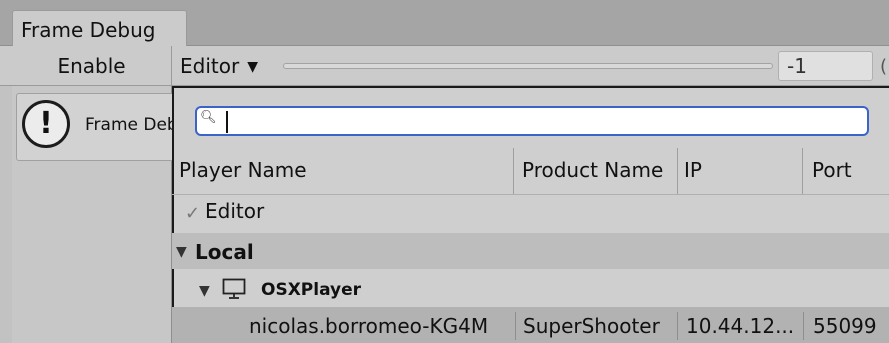 This screenshot has width=889, height=343. What do you see at coordinates (311, 290) in the screenshot?
I see `group-osxplayer-label: OSXPlayer` at bounding box center [311, 290].